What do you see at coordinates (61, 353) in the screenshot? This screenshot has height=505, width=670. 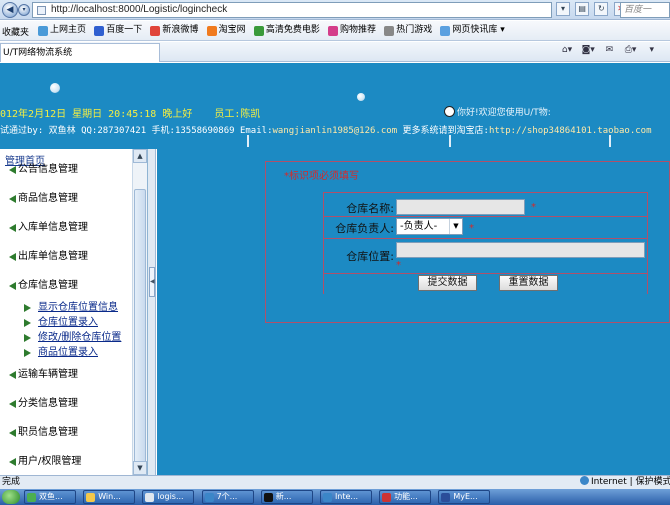 I see `submenu-add-product-location: 商品位置录入` at bounding box center [61, 353].